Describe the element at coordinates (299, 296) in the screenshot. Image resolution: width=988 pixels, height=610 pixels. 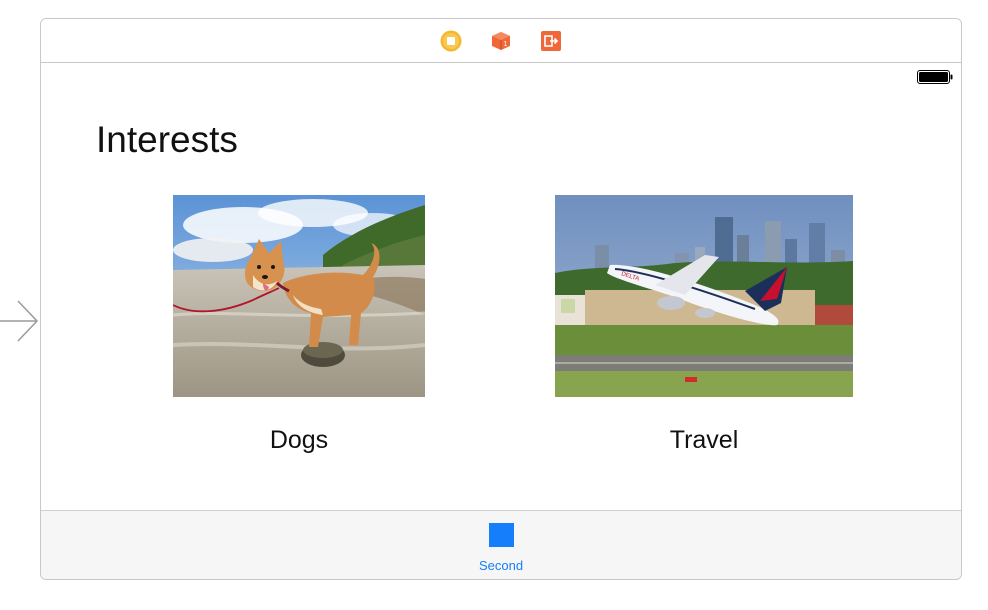
I see `dogs-image` at that location.